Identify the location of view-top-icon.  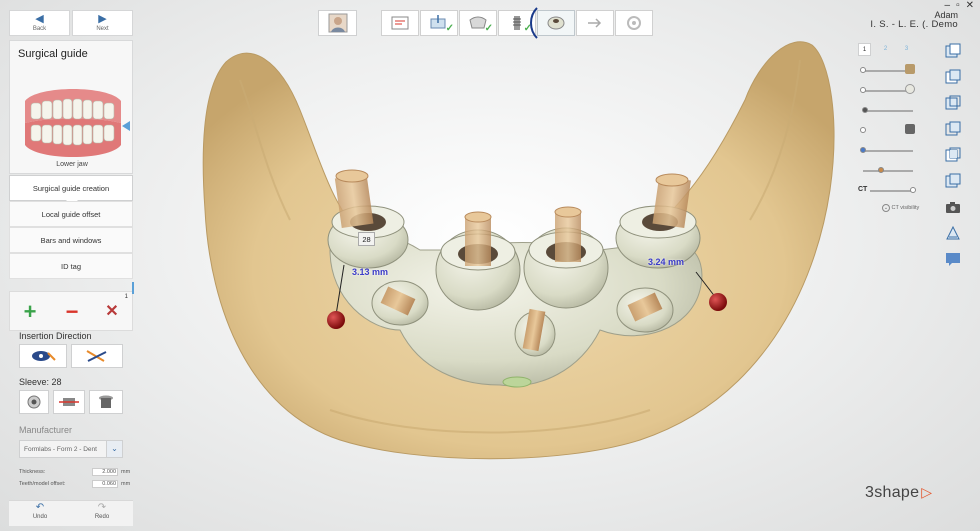
(953, 155).